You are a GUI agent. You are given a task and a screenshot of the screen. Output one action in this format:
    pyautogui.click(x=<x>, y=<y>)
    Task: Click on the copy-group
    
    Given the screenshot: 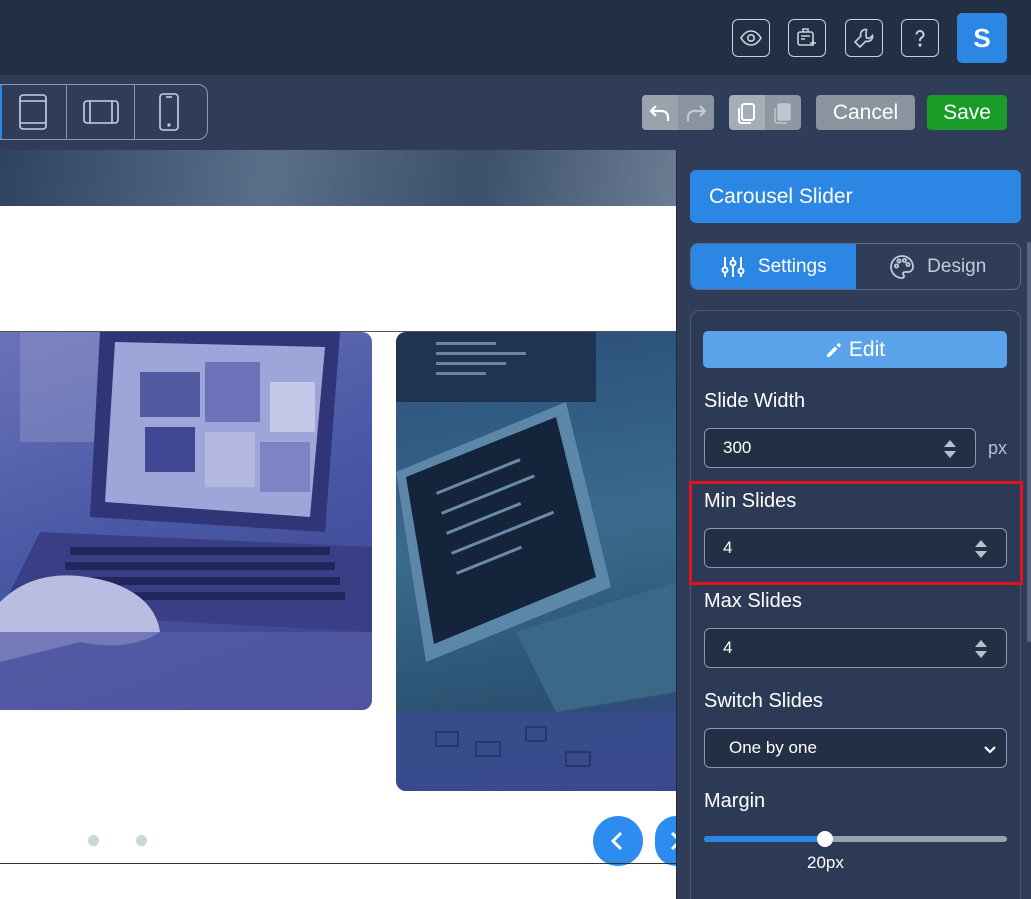 What is the action you would take?
    pyautogui.click(x=765, y=112)
    